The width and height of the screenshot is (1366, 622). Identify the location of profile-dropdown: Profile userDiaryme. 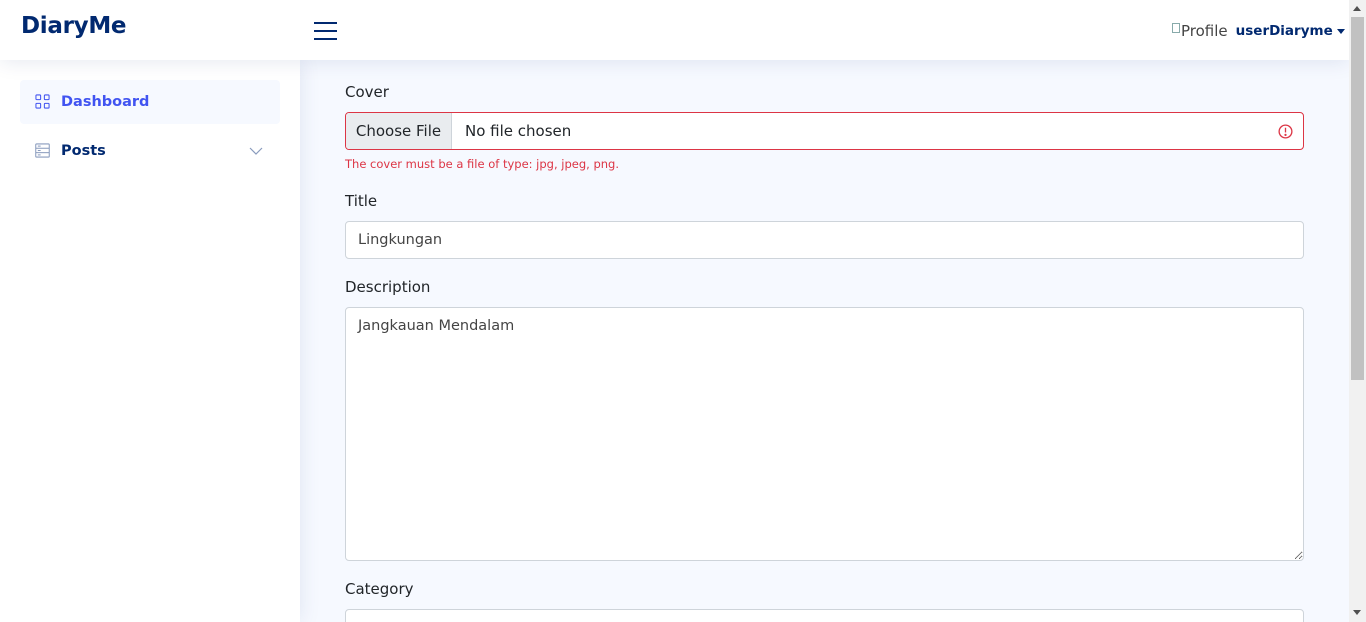
(1258, 31).